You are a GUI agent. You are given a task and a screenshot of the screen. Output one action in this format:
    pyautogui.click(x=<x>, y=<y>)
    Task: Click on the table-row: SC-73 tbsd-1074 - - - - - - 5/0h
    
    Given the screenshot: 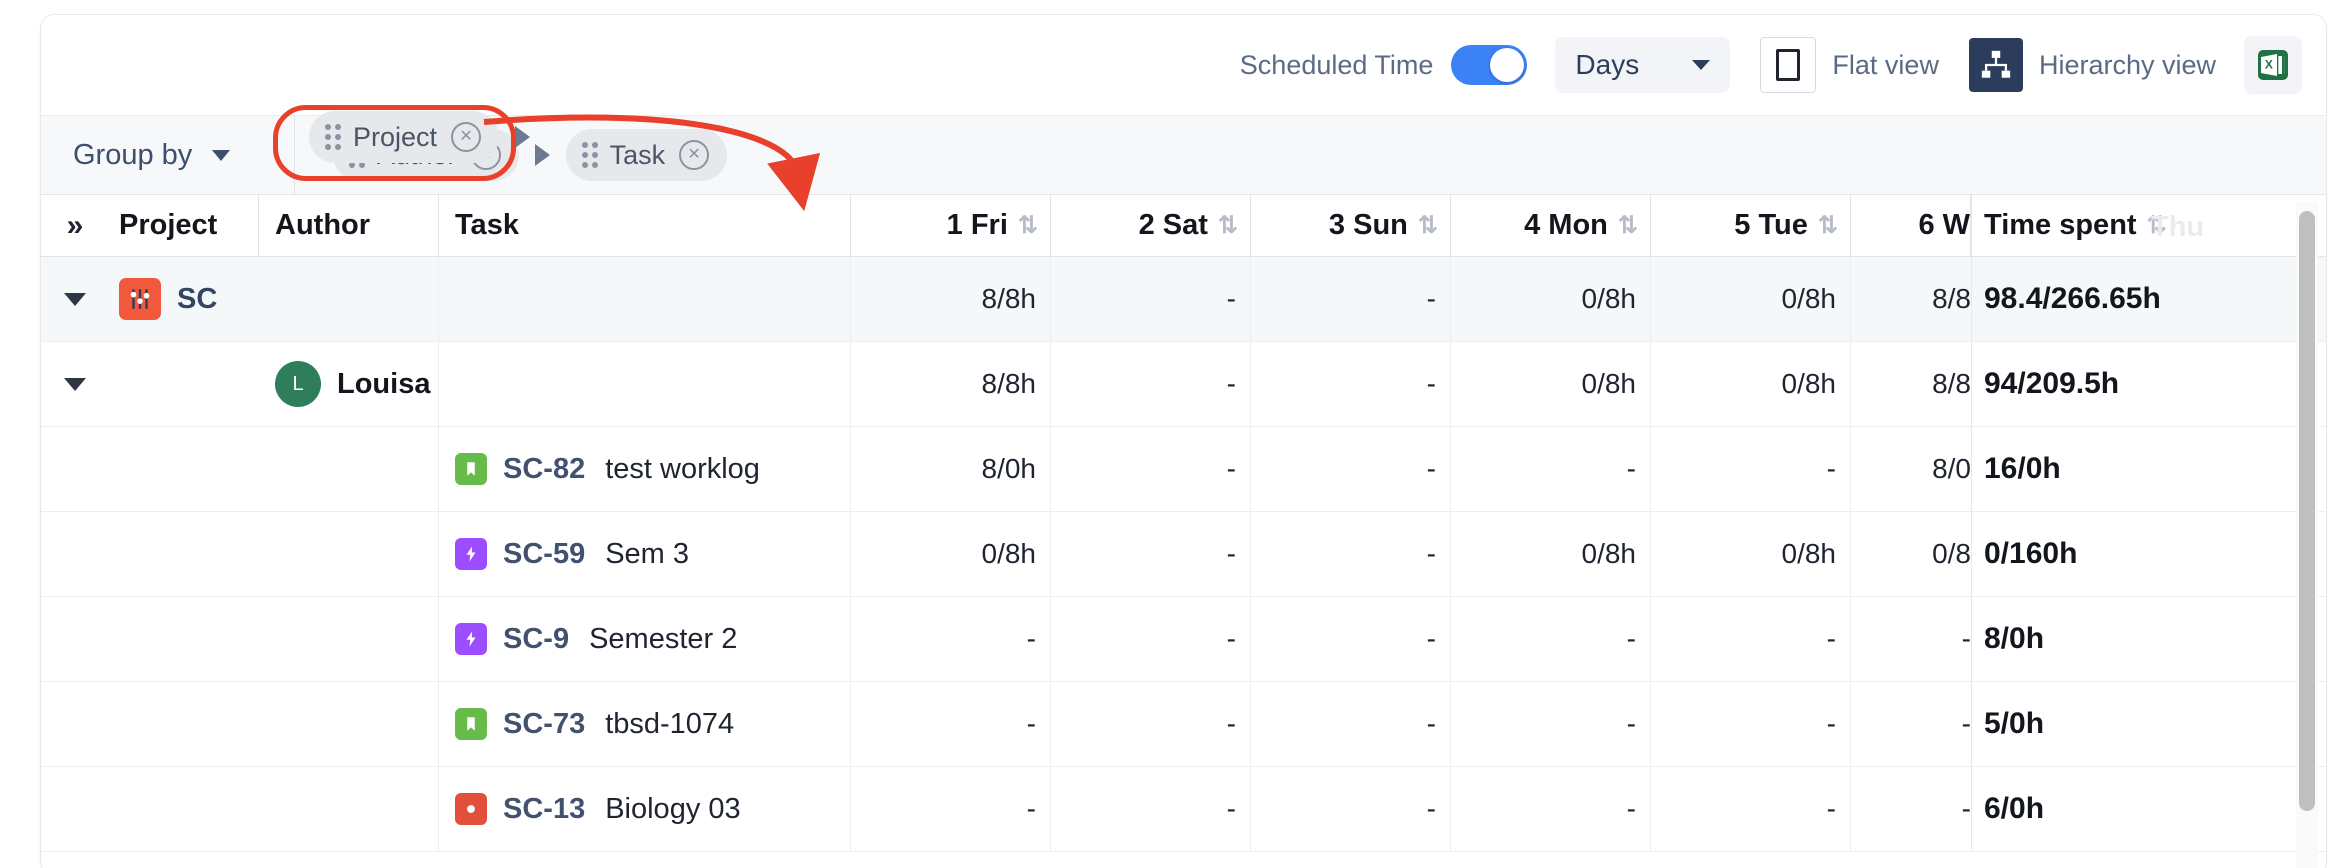 What is the action you would take?
    pyautogui.click(x=1183, y=724)
    